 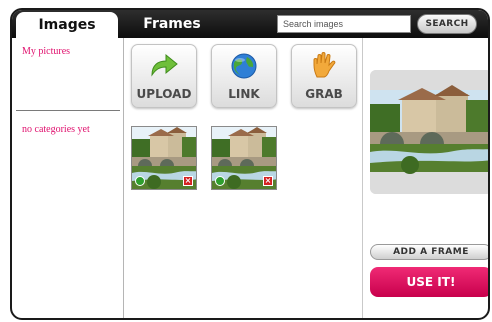 What do you see at coordinates (68, 110) in the screenshot?
I see `sidebar-divider` at bounding box center [68, 110].